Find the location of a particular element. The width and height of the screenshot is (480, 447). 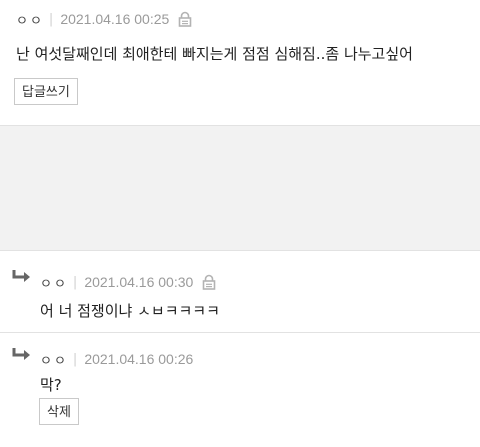

comment-date: 2021.04.16 00:25 is located at coordinates (115, 19).